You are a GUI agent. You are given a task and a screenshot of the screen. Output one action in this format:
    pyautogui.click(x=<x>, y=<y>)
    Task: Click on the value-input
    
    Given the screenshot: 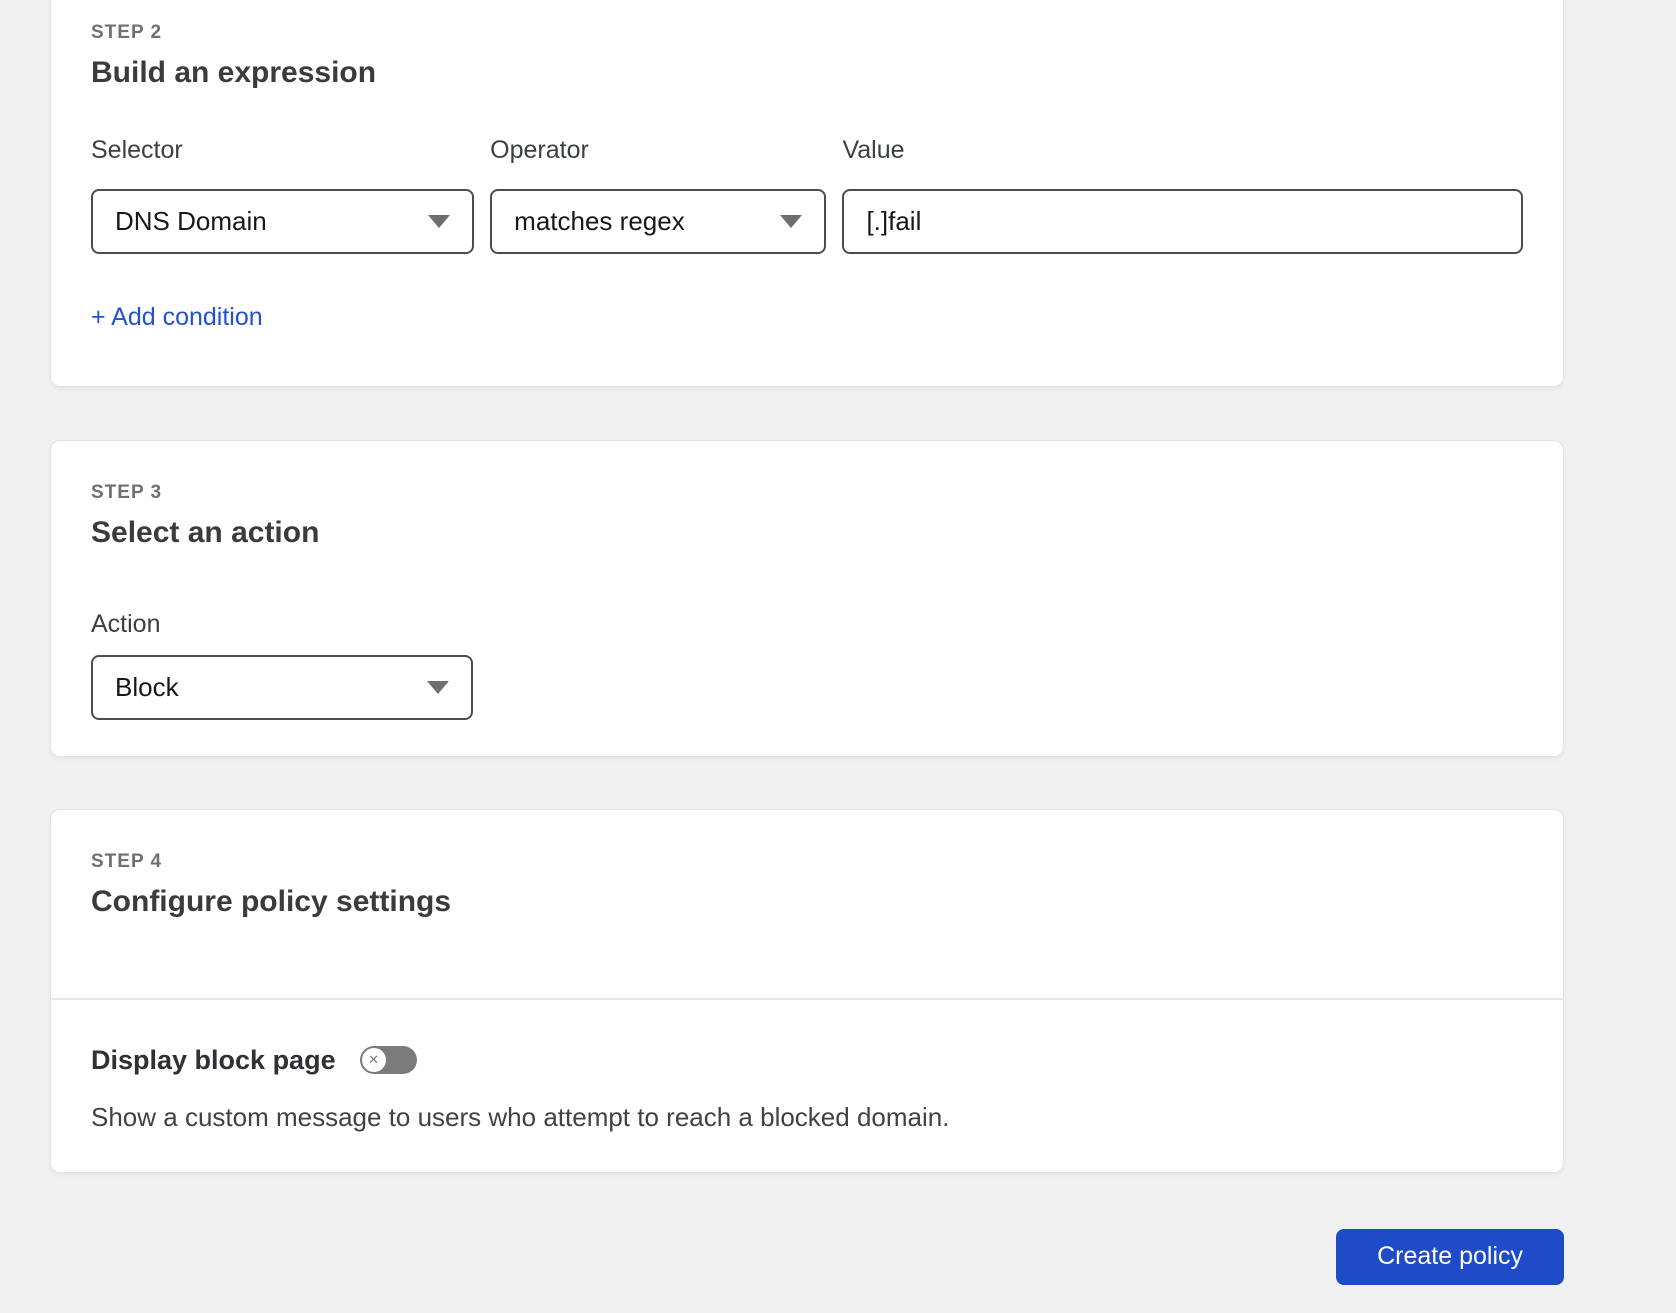 What is the action you would take?
    pyautogui.click(x=1182, y=221)
    